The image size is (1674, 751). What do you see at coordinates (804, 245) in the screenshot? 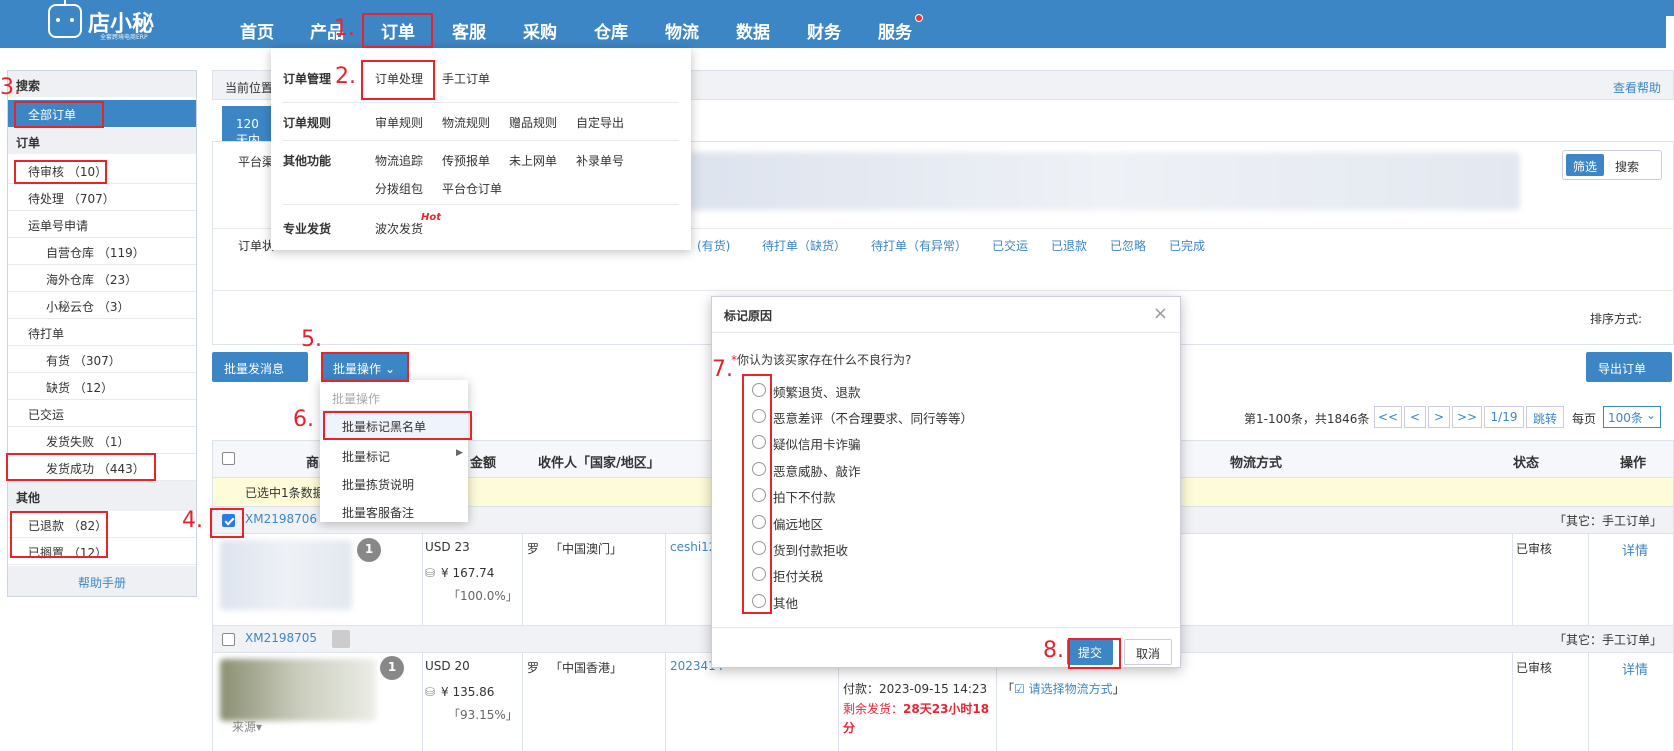
I see `status-link-out-of-stock: 待打单（缺货）` at bounding box center [804, 245].